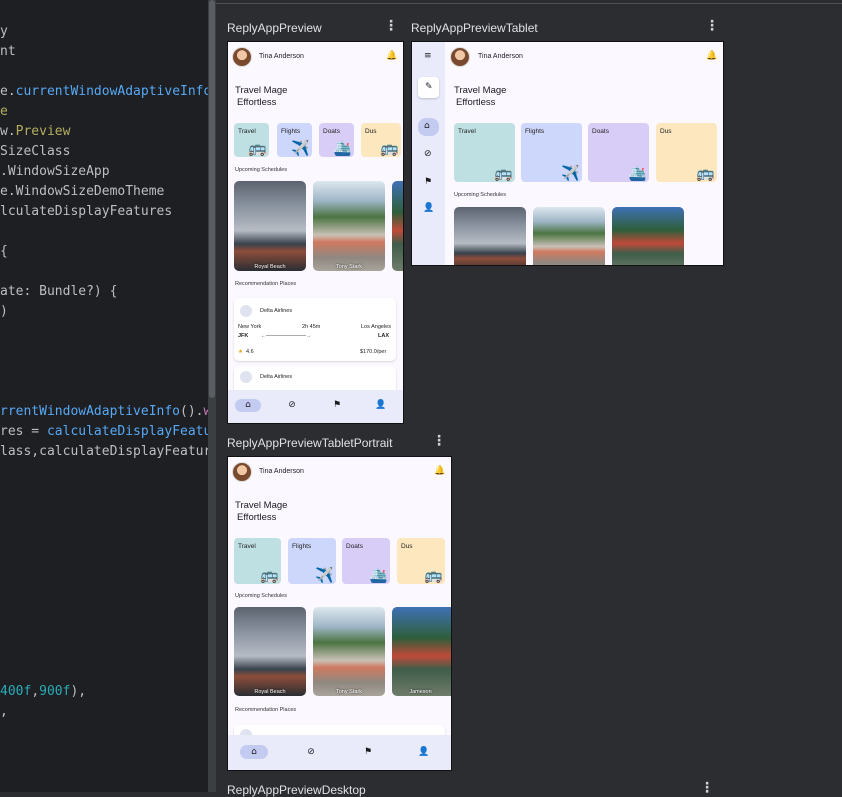 This screenshot has height=797, width=842. I want to click on preview-menu-phone-icon: ⋮, so click(391, 26).